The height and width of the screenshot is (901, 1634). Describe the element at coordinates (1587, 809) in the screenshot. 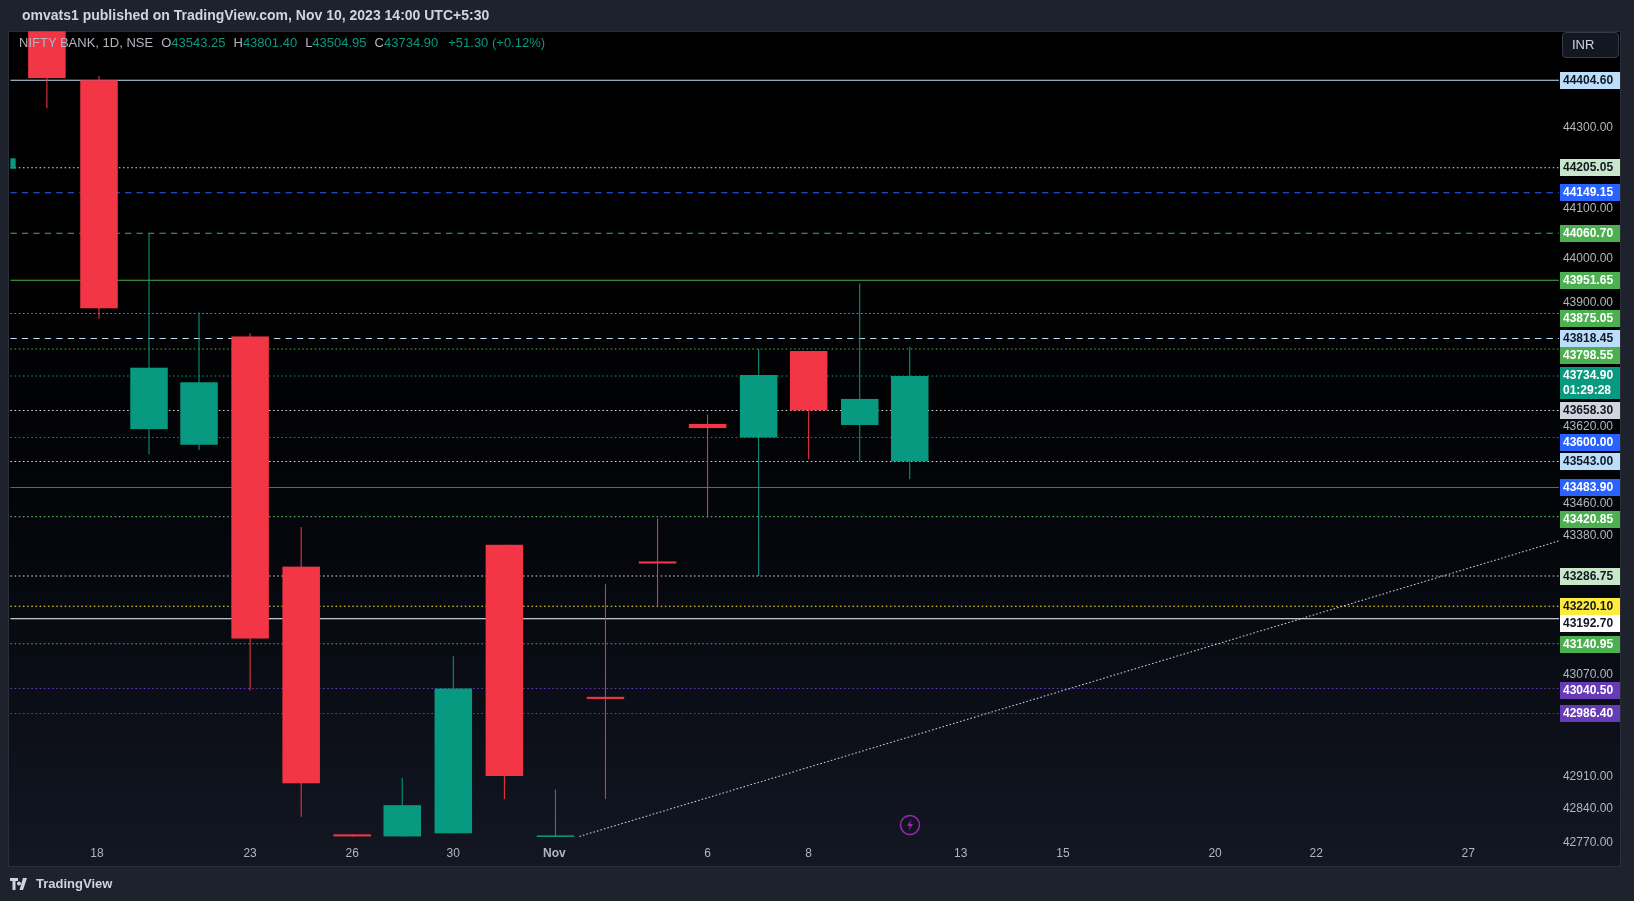

I see `price-tick: 42840.00` at that location.